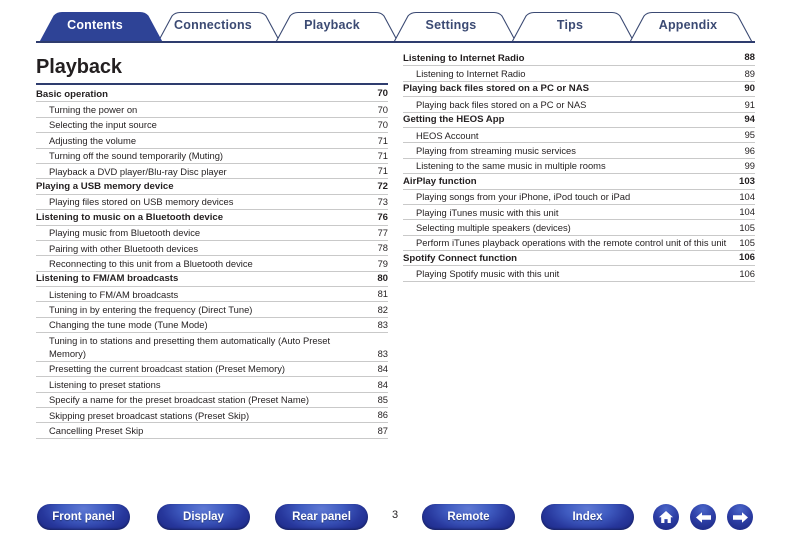 This screenshot has width=791, height=557. Describe the element at coordinates (587, 517) in the screenshot. I see `index-button: Index` at that location.